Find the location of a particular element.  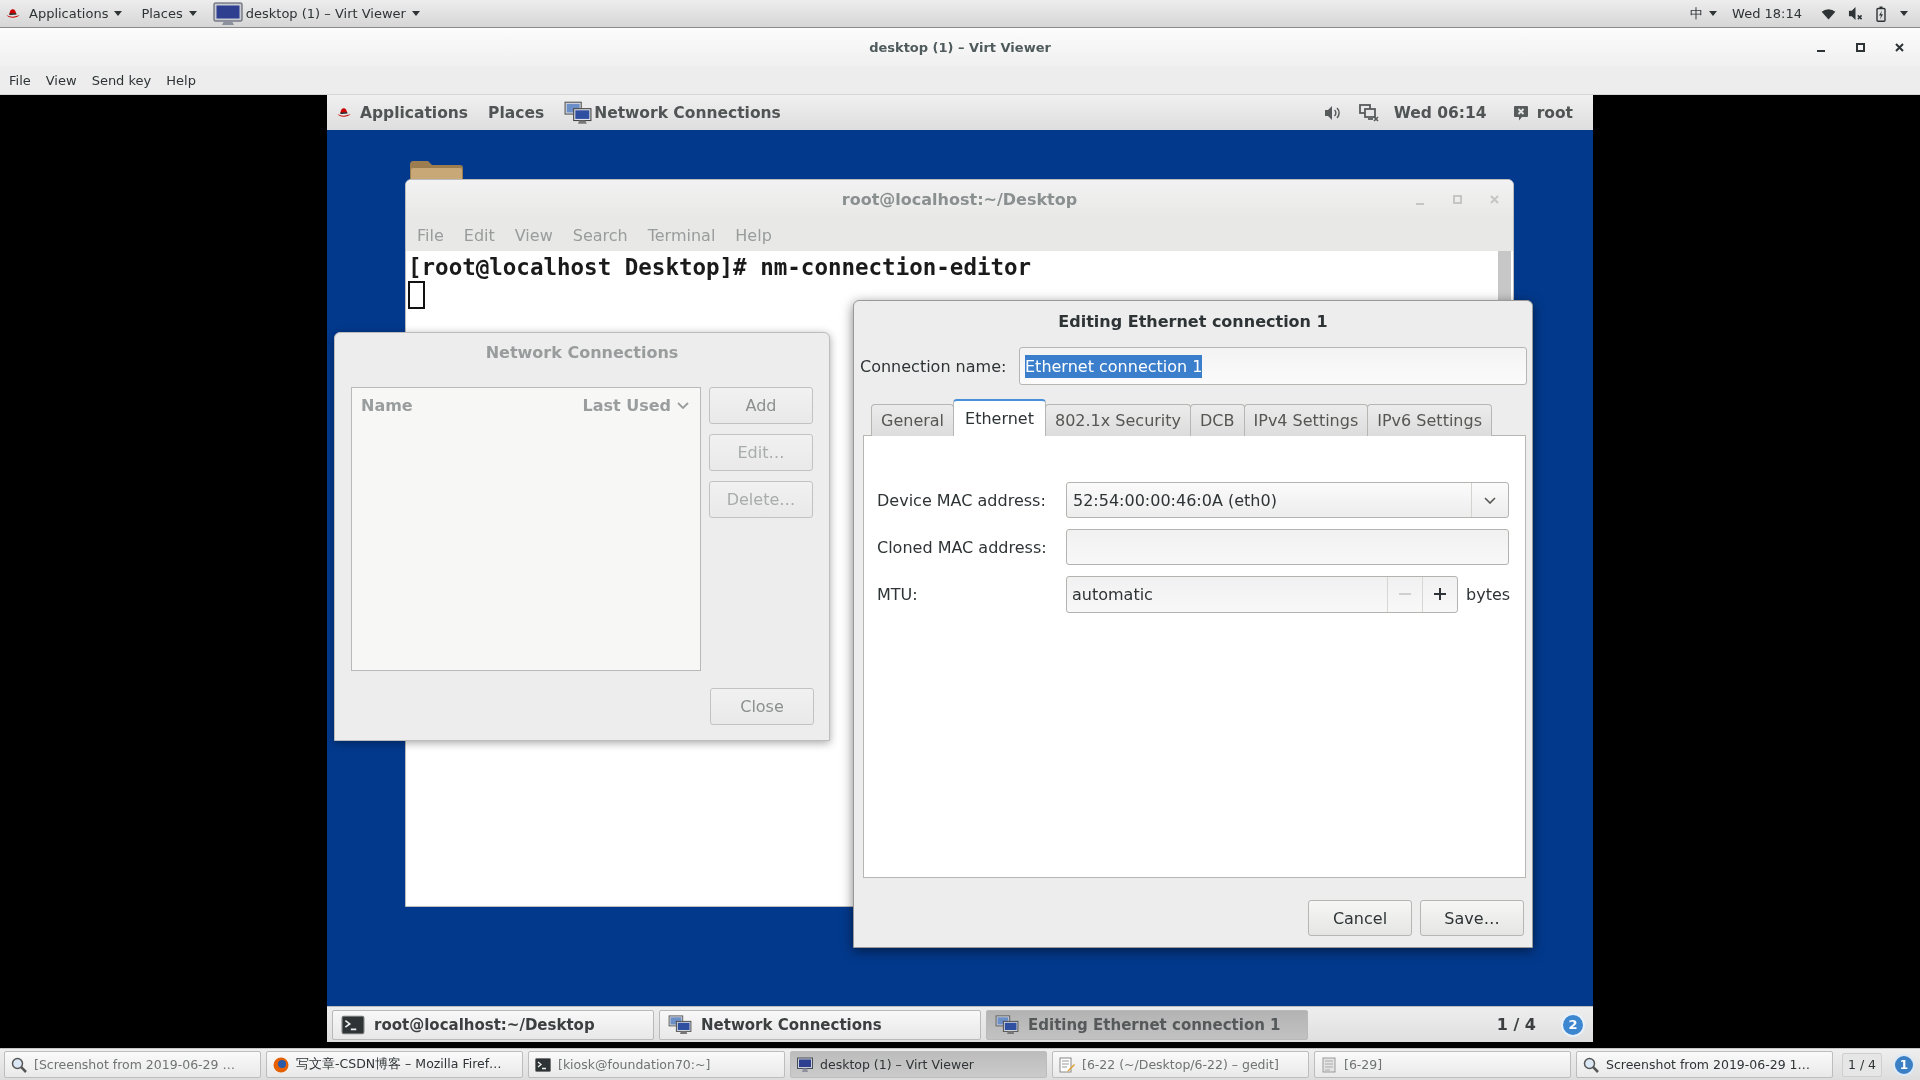

network-offline-icon is located at coordinates (1368, 112).